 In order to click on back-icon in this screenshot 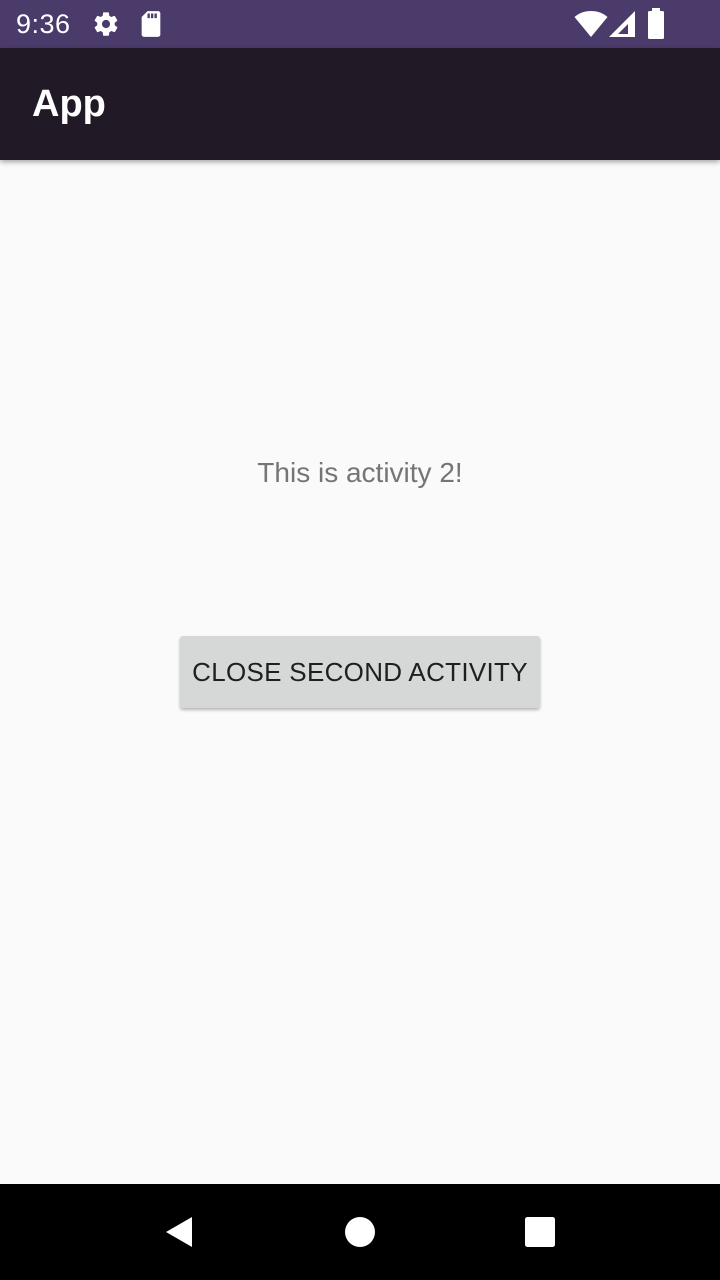, I will do `click(180, 1232)`.